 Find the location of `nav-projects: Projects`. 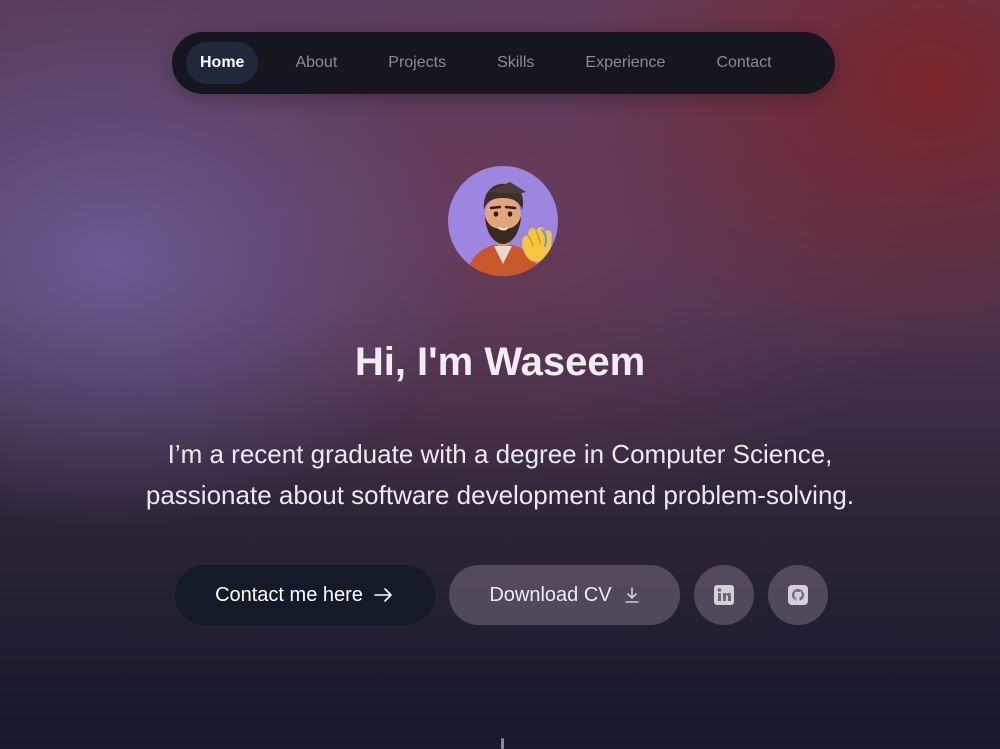

nav-projects: Projects is located at coordinates (417, 63).